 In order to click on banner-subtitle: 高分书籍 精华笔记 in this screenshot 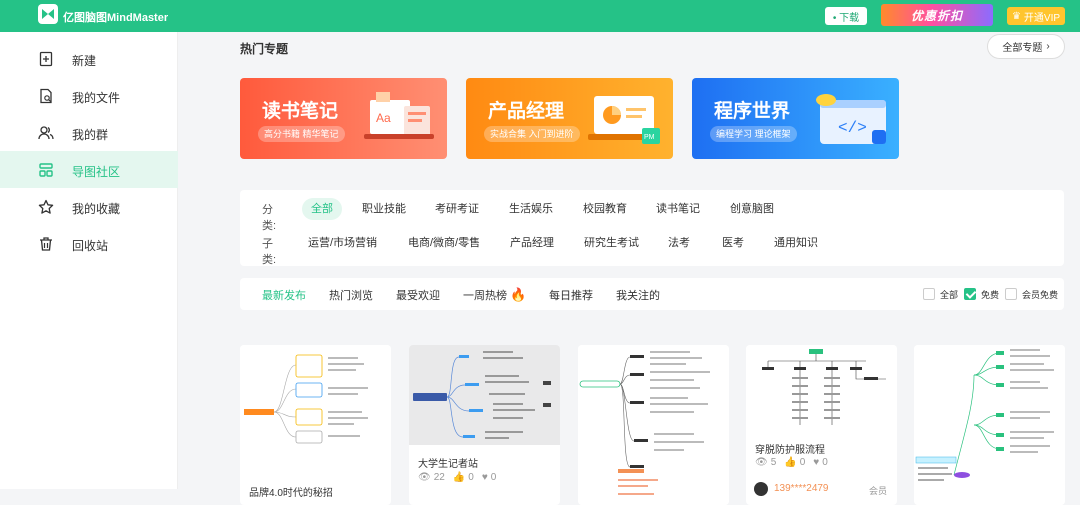, I will do `click(301, 134)`.